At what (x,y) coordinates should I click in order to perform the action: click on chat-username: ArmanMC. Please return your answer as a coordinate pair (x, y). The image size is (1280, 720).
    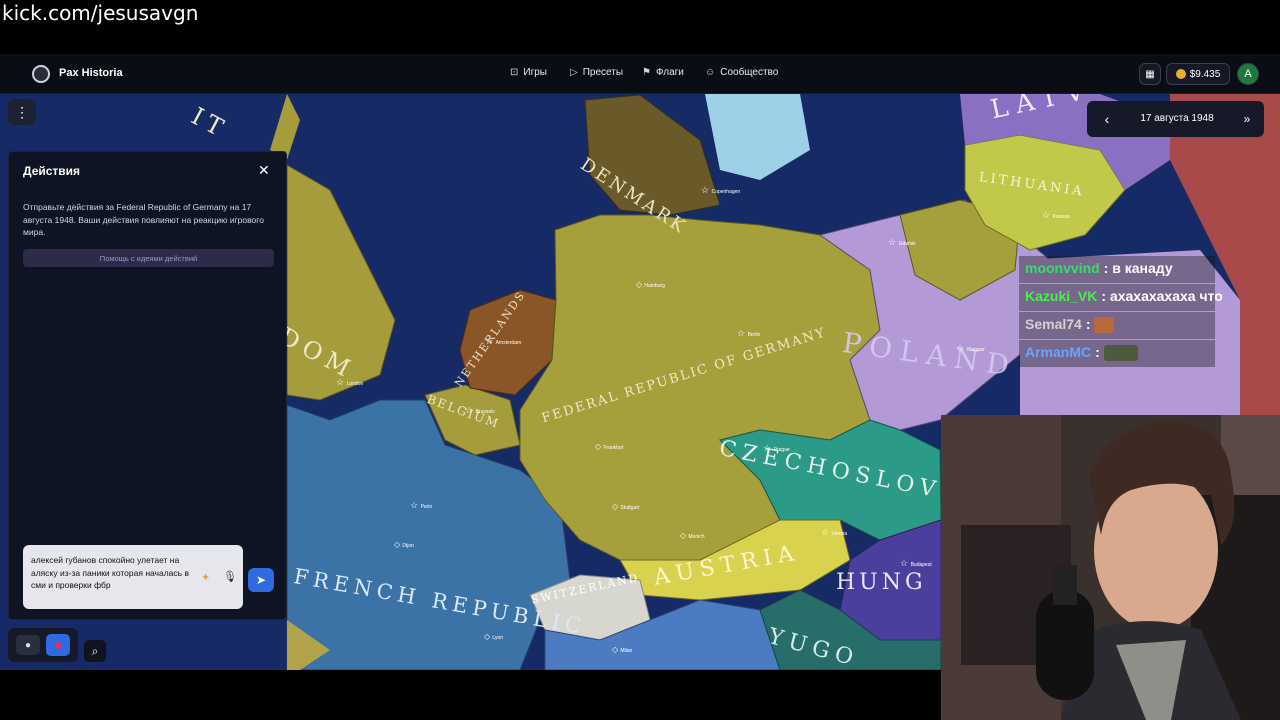
    Looking at the image, I should click on (1058, 352).